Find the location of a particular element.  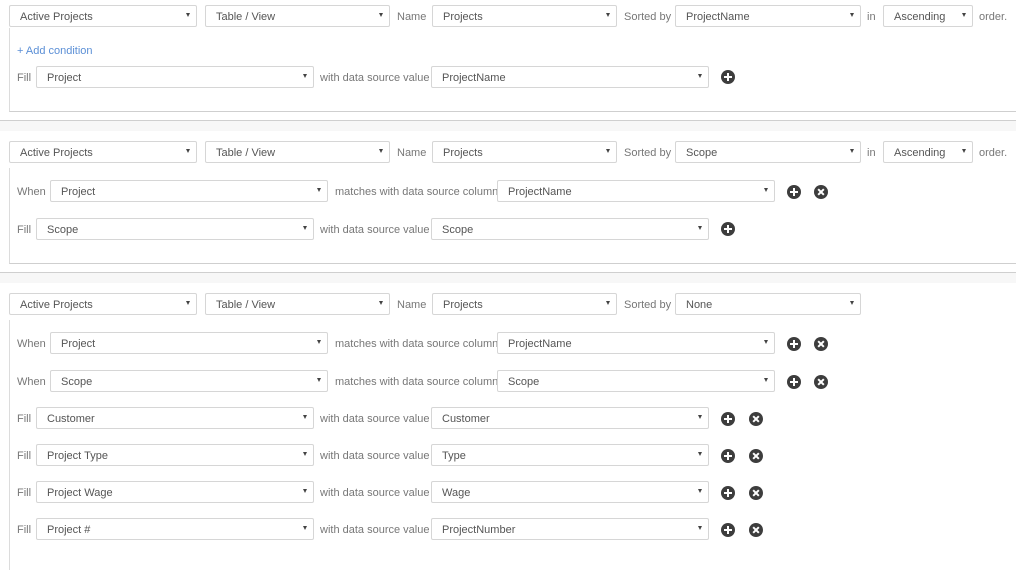

fill-field-select: Project # is located at coordinates (175, 529).